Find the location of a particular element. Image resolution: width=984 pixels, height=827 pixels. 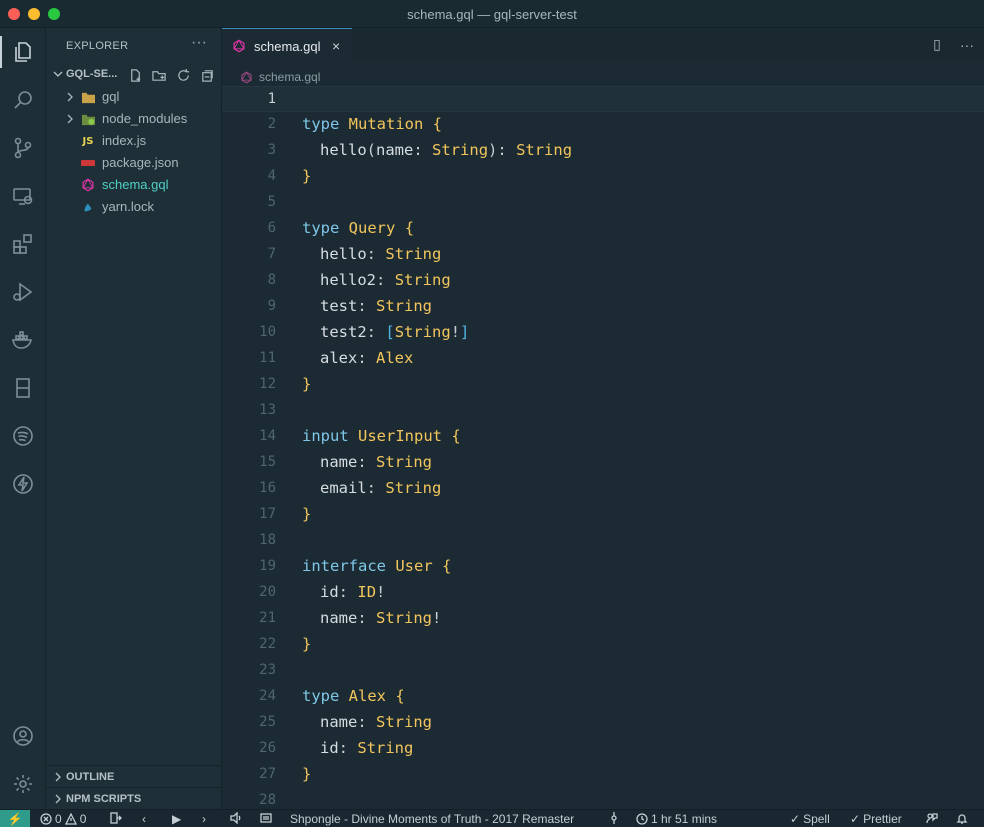

code-line: 22} is located at coordinates (603, 645).